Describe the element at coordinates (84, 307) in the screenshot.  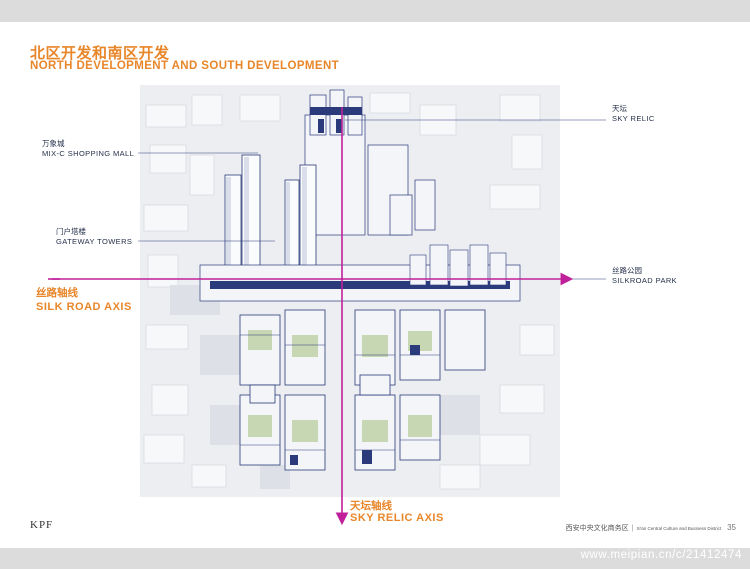
I see `silk-road-axis-label-en: SILK ROAD AXIS` at that location.